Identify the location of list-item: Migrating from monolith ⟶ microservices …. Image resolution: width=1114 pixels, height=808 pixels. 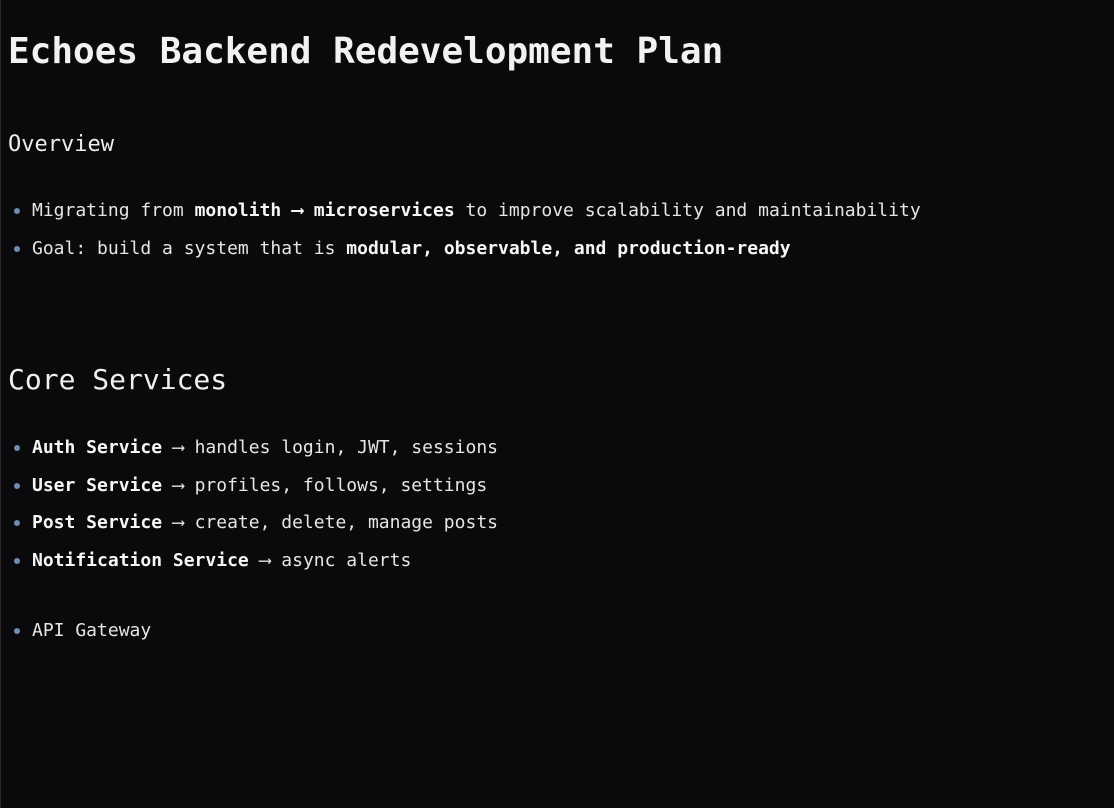
(464, 211).